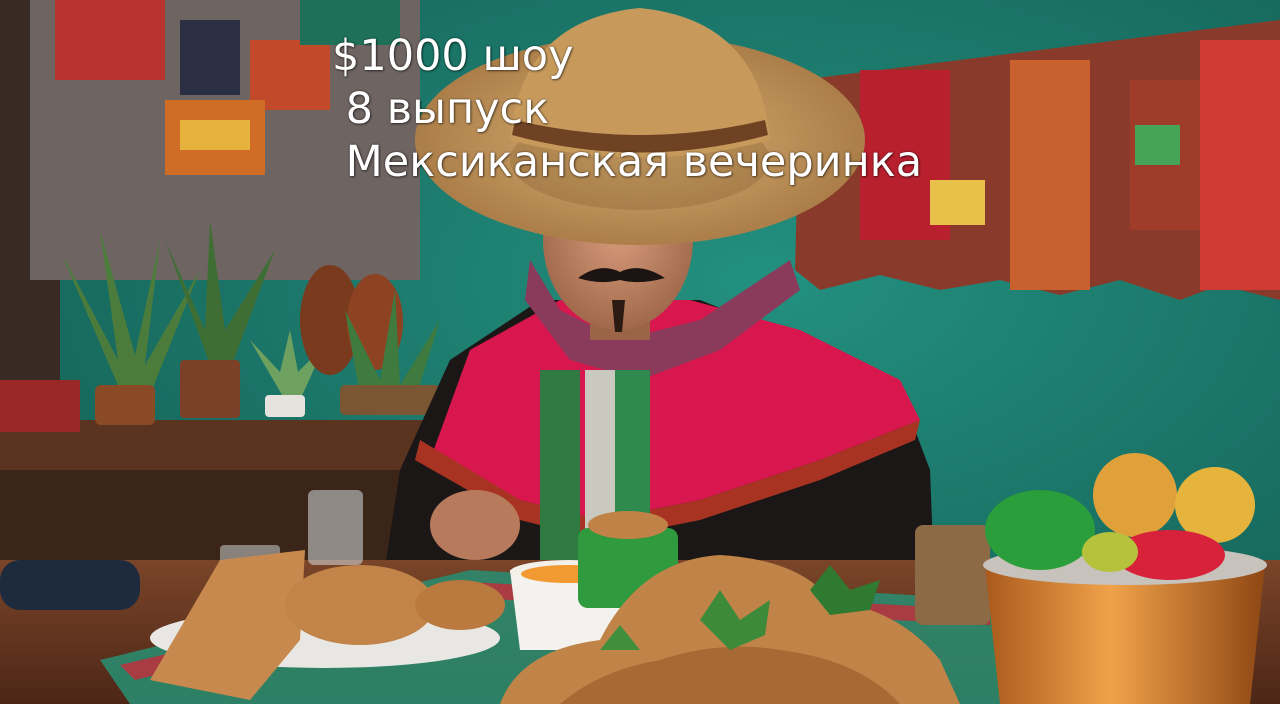  I want to click on caption-line-price-show: $1000 шоу, so click(453, 56).